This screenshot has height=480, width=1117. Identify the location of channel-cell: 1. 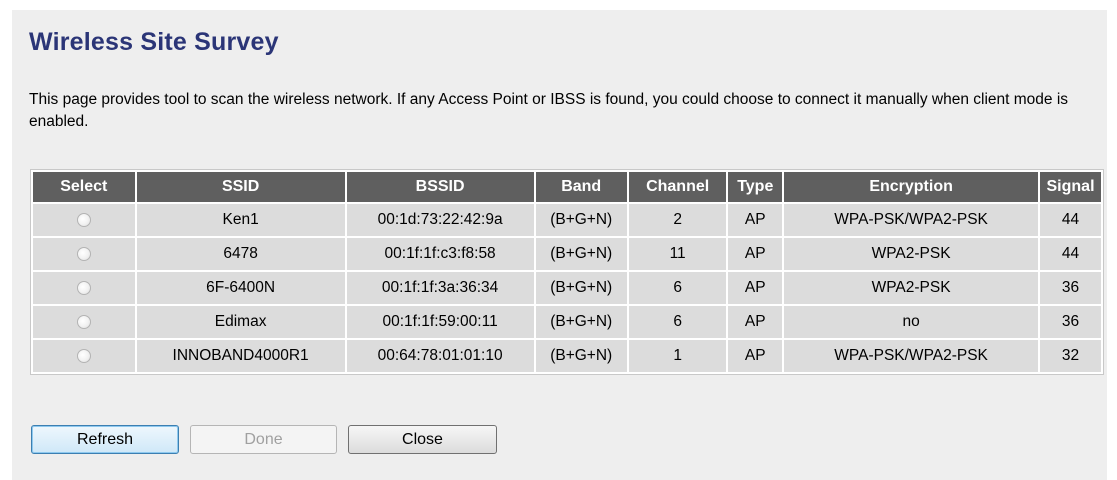
(677, 356).